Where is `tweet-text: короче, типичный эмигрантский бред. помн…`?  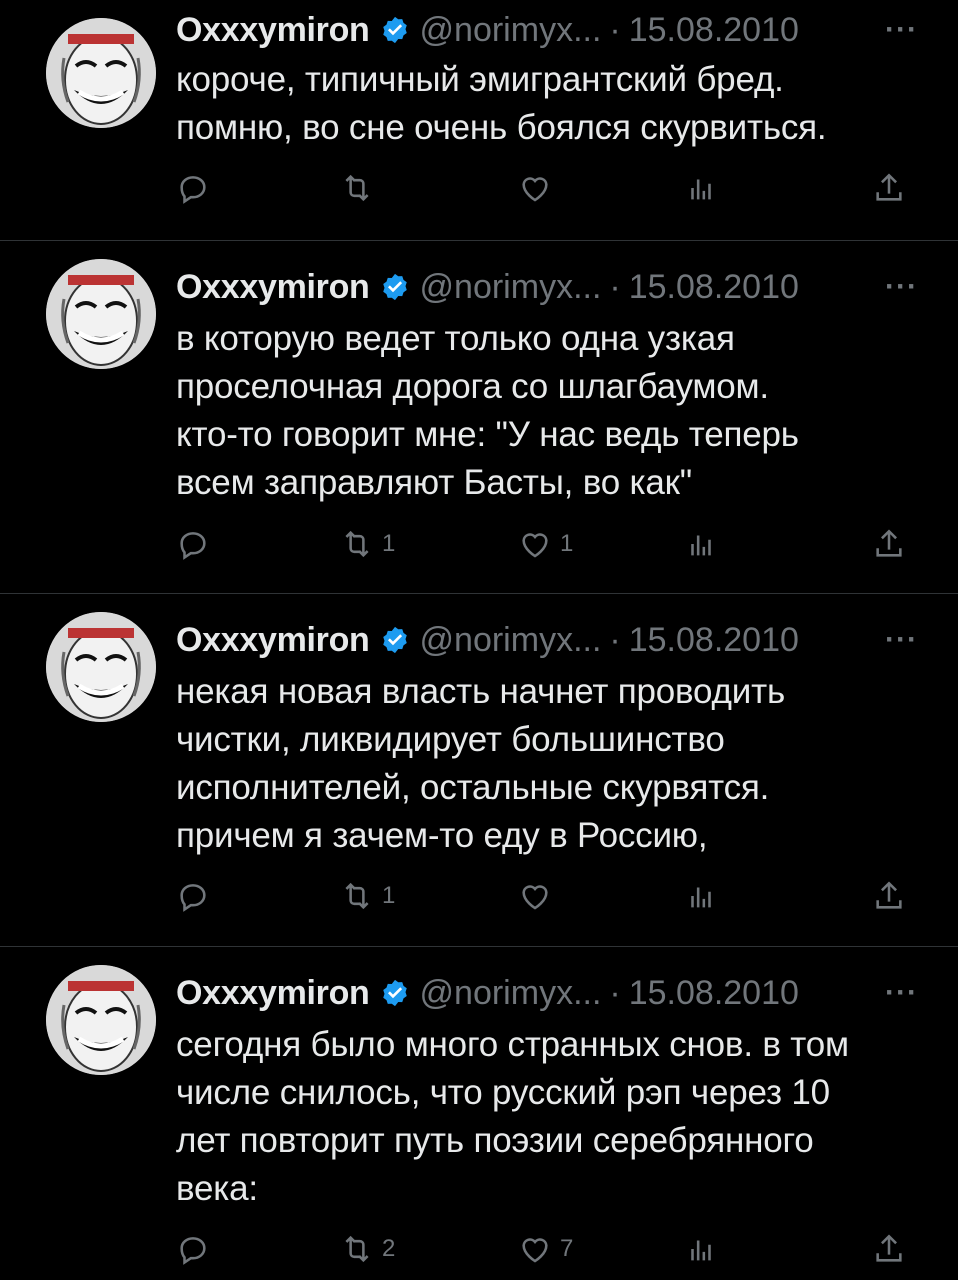 tweet-text: короче, типичный эмигрантский бред. помн… is located at coordinates (501, 103).